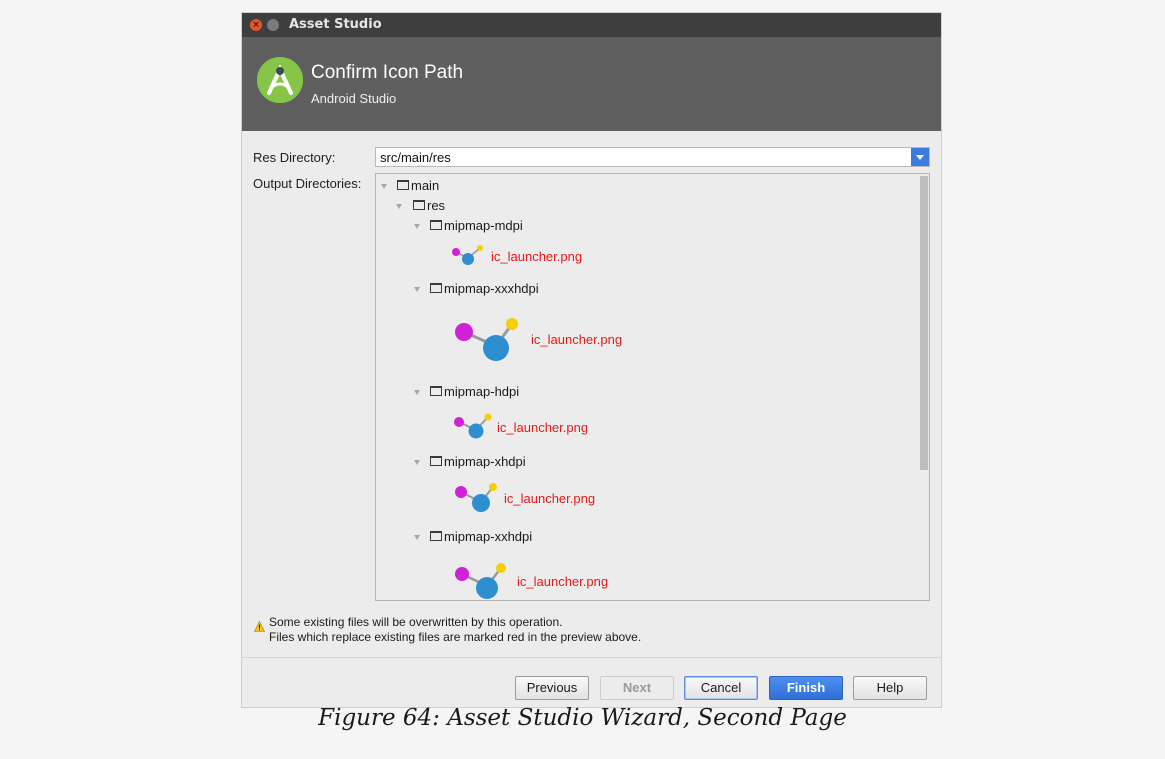  Describe the element at coordinates (307, 183) in the screenshot. I see `output-directories-label: Output Directories:` at that location.